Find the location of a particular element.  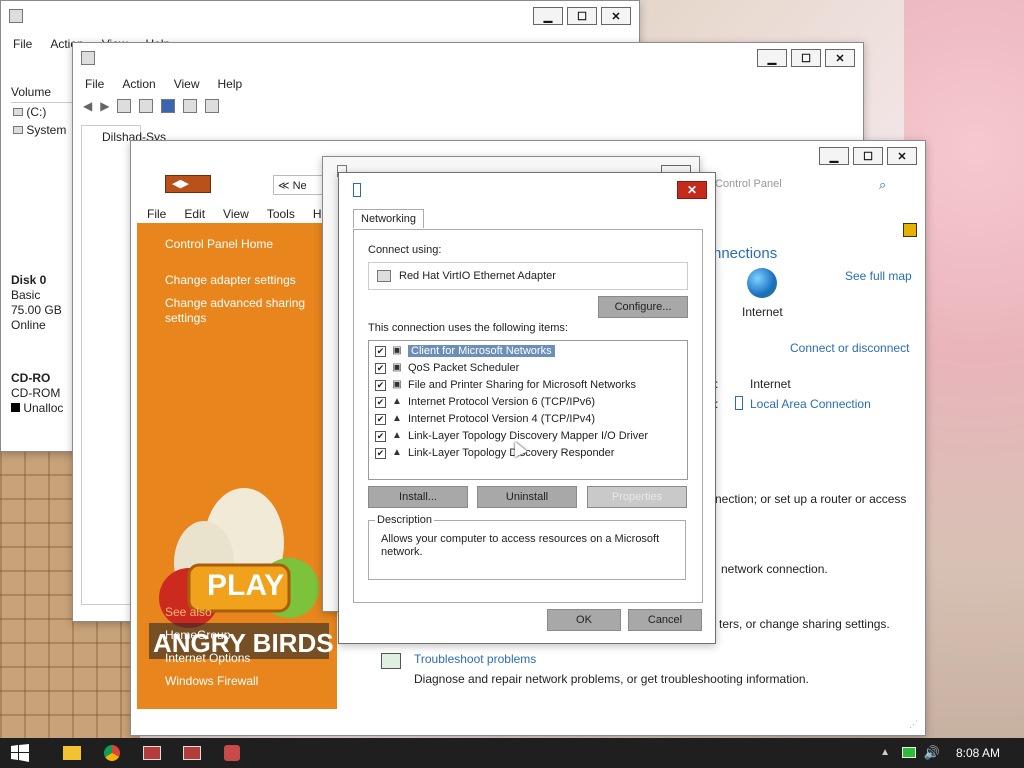

globe-icon is located at coordinates (762, 283).